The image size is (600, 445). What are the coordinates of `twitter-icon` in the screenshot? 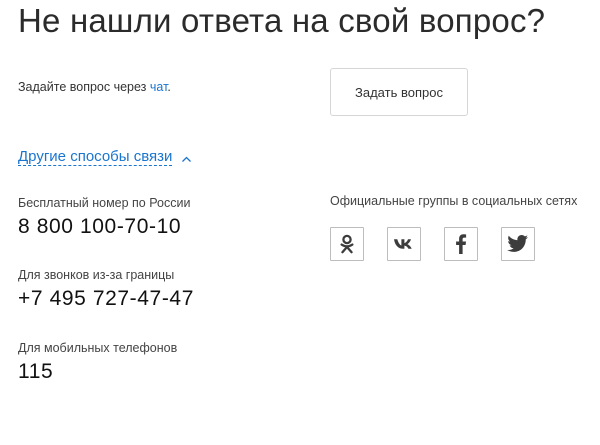 It's located at (518, 244).